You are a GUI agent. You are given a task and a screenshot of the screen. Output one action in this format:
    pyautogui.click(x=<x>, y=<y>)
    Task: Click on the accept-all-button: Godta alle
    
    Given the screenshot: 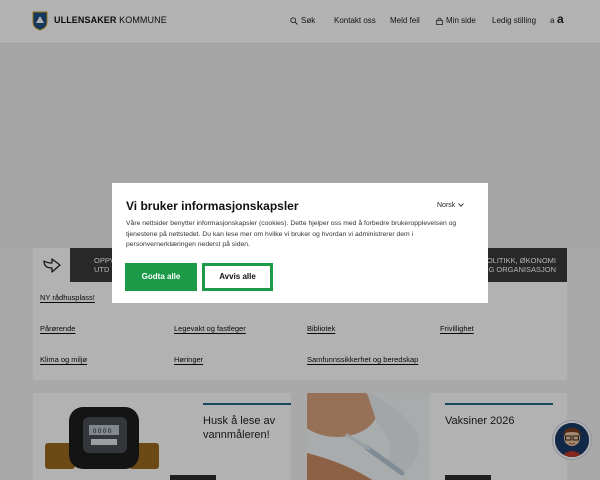 What is the action you would take?
    pyautogui.click(x=161, y=277)
    